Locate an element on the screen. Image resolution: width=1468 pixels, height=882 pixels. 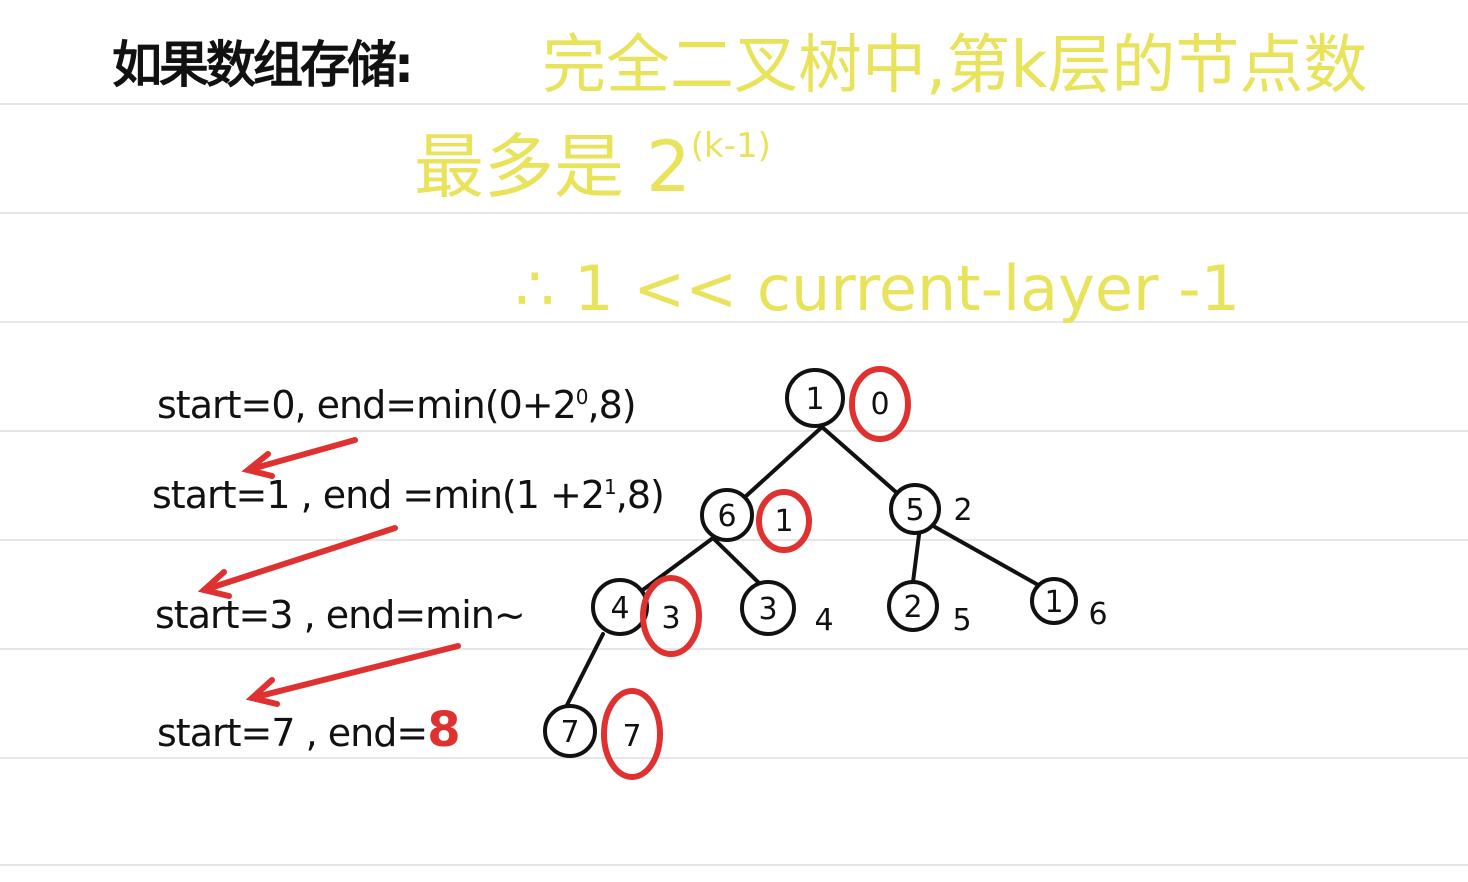
node-value: 2 is located at coordinates (912, 607).